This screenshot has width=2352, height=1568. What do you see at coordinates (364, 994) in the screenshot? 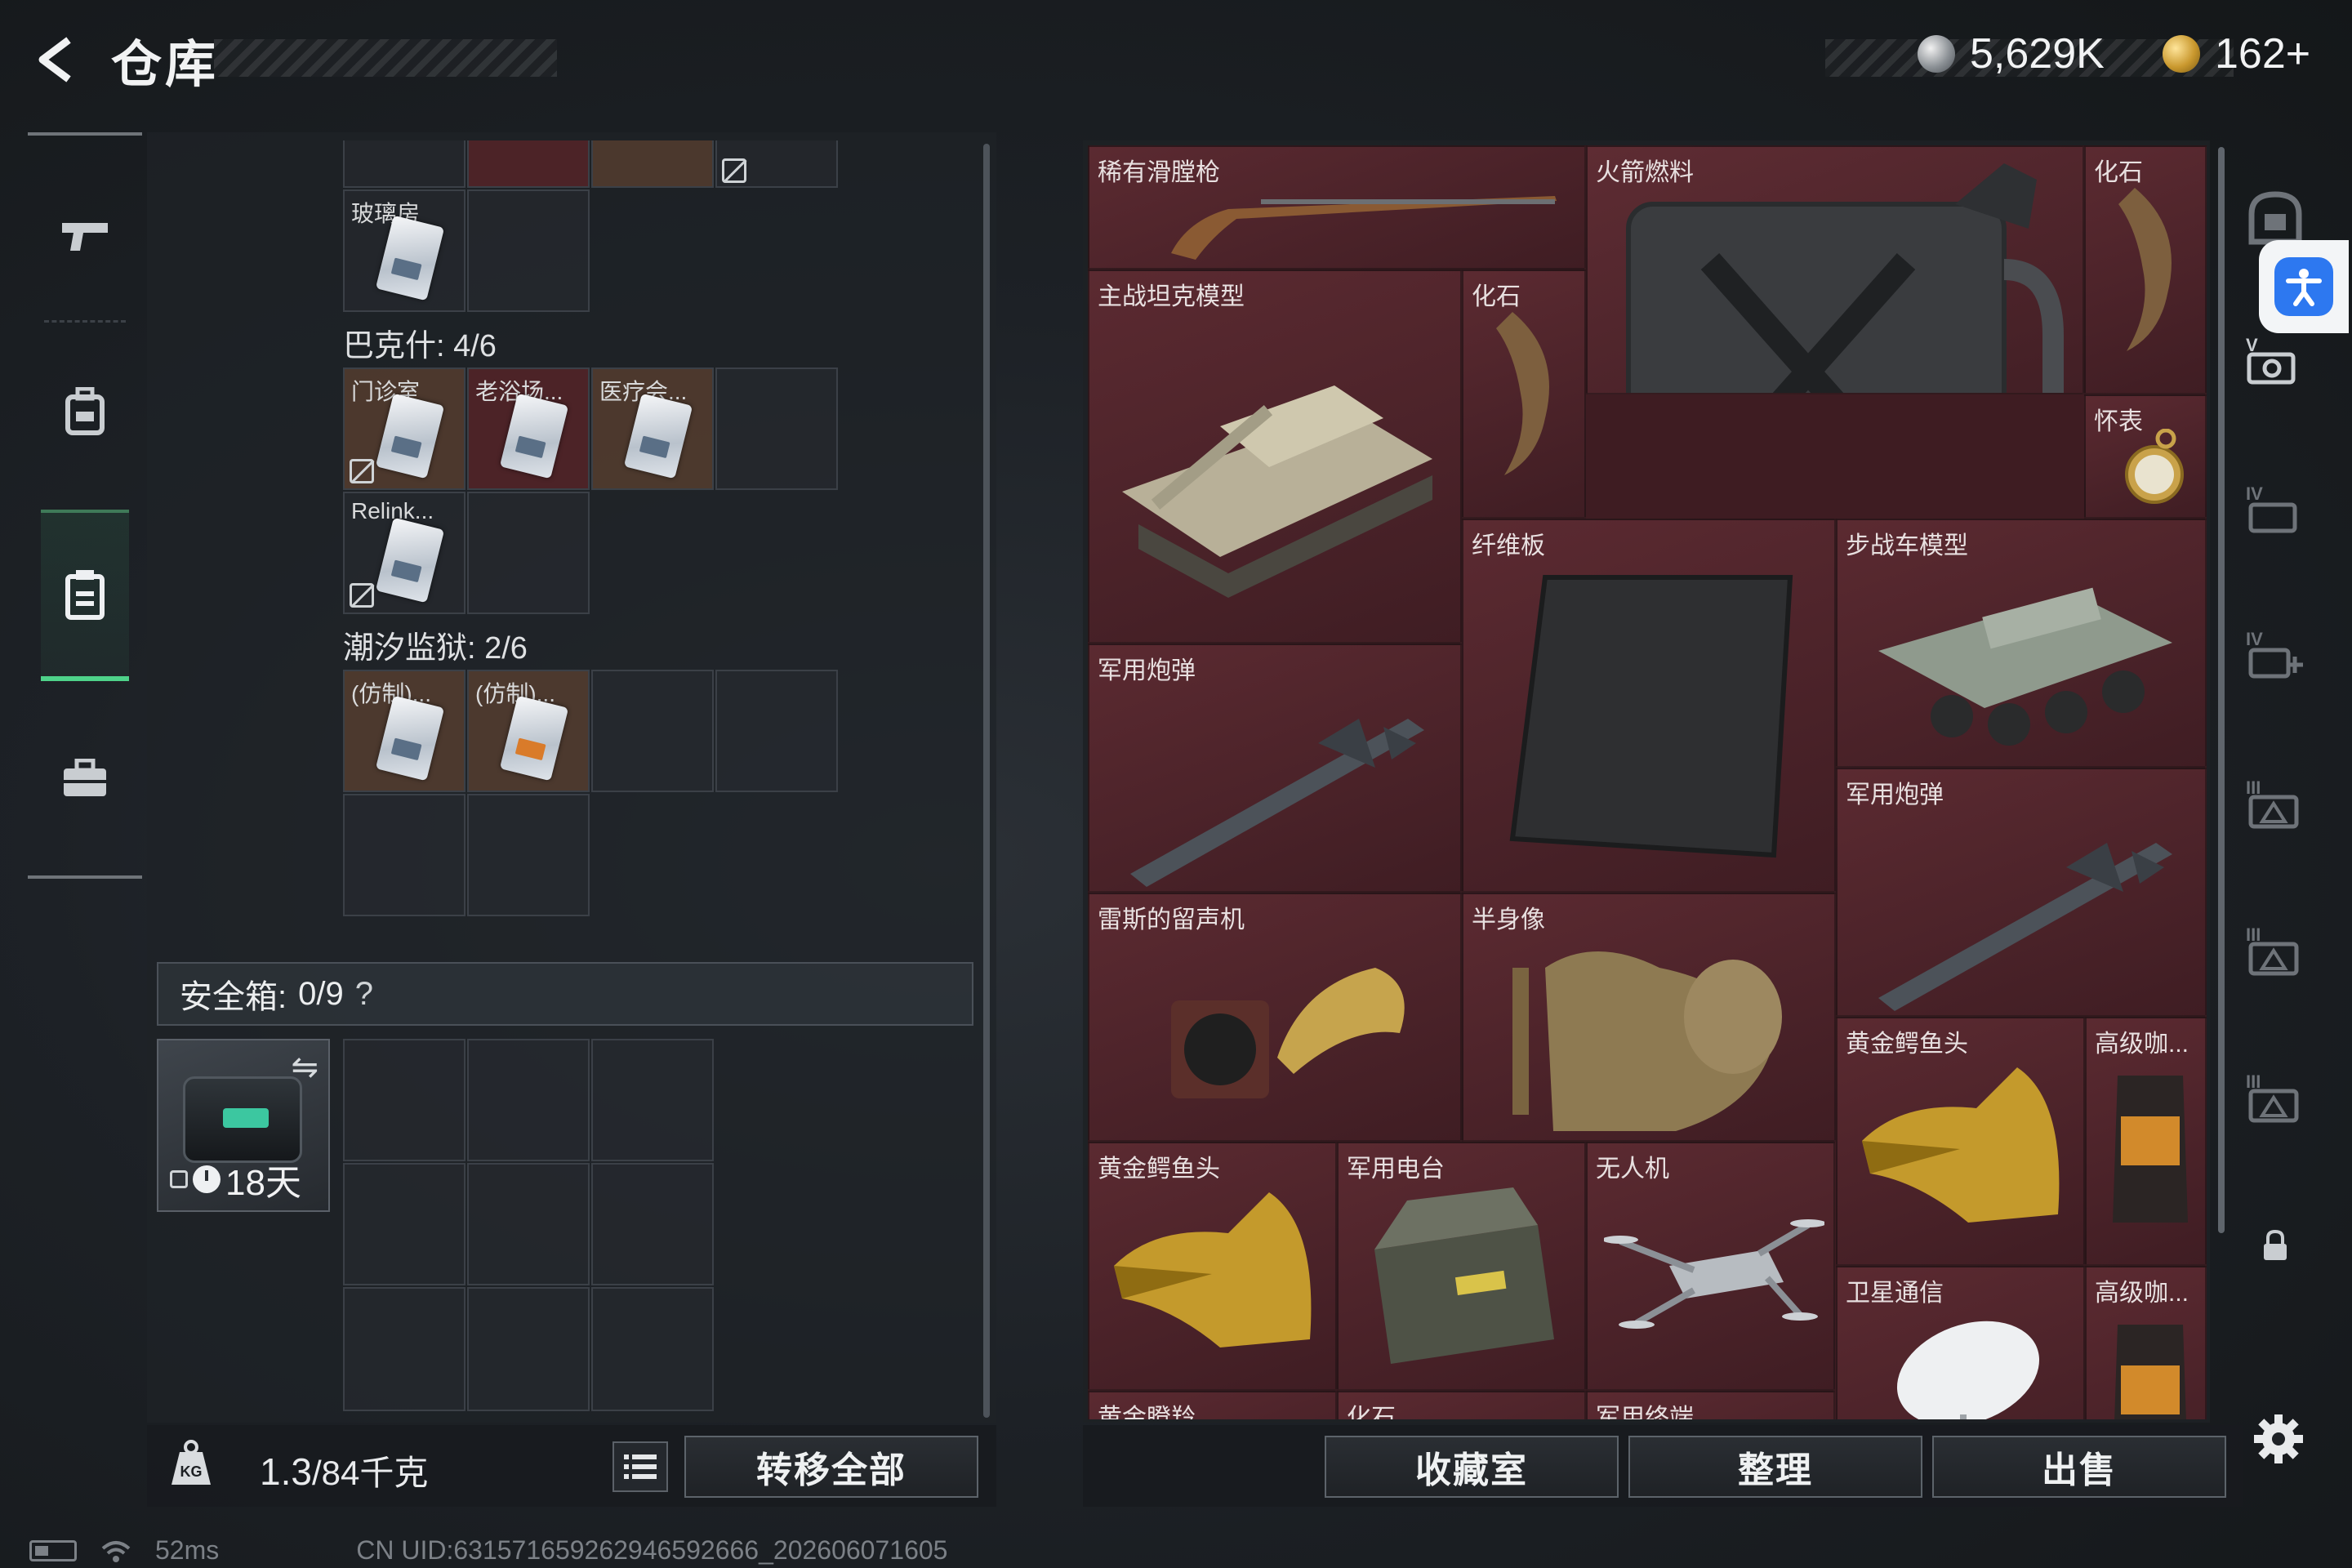
I see `help-icon: ?` at bounding box center [364, 994].